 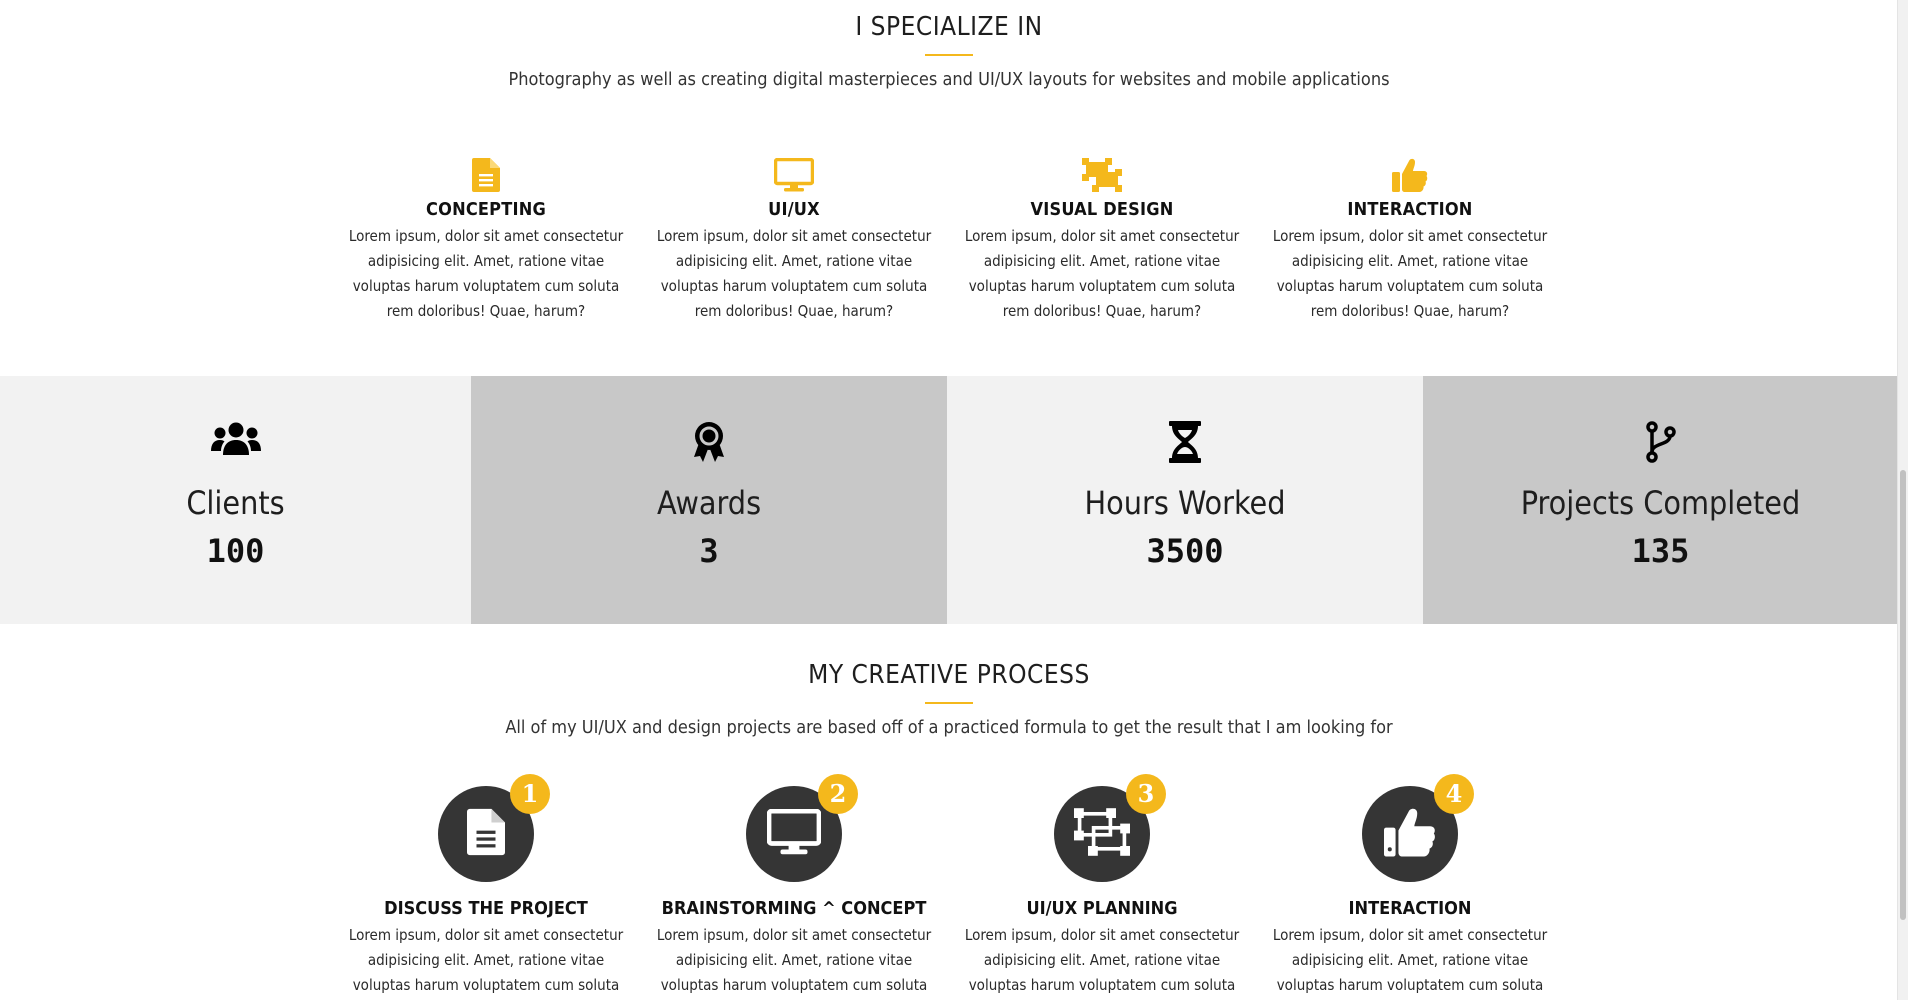 I want to click on stat-clients: Clients 100, so click(x=235, y=500).